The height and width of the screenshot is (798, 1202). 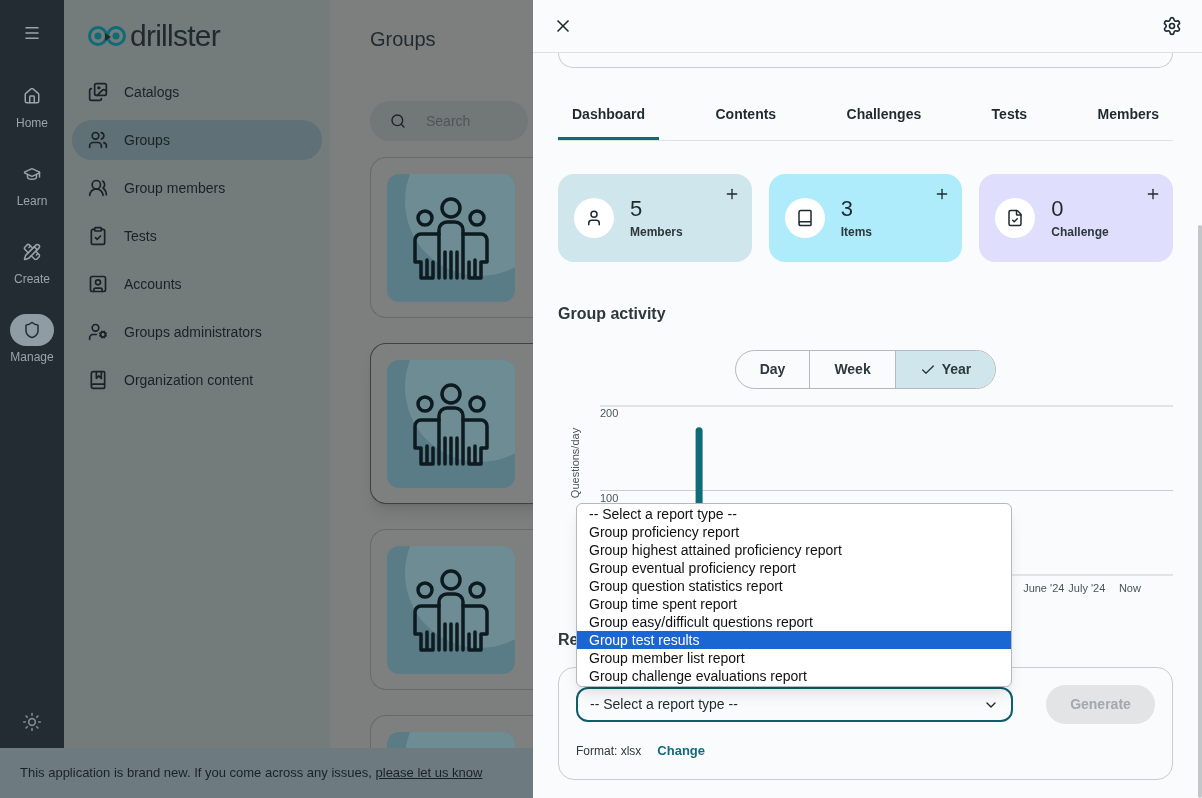 I want to click on clipboard-check-icon, so click(x=98, y=236).